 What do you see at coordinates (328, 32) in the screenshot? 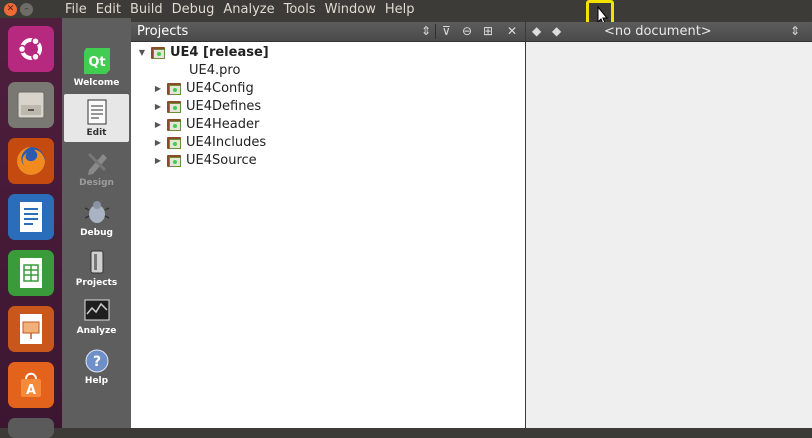
I see `projects-pane-header: Projects ⇕ ⊽ ⊖ ⊞ ✕` at bounding box center [328, 32].